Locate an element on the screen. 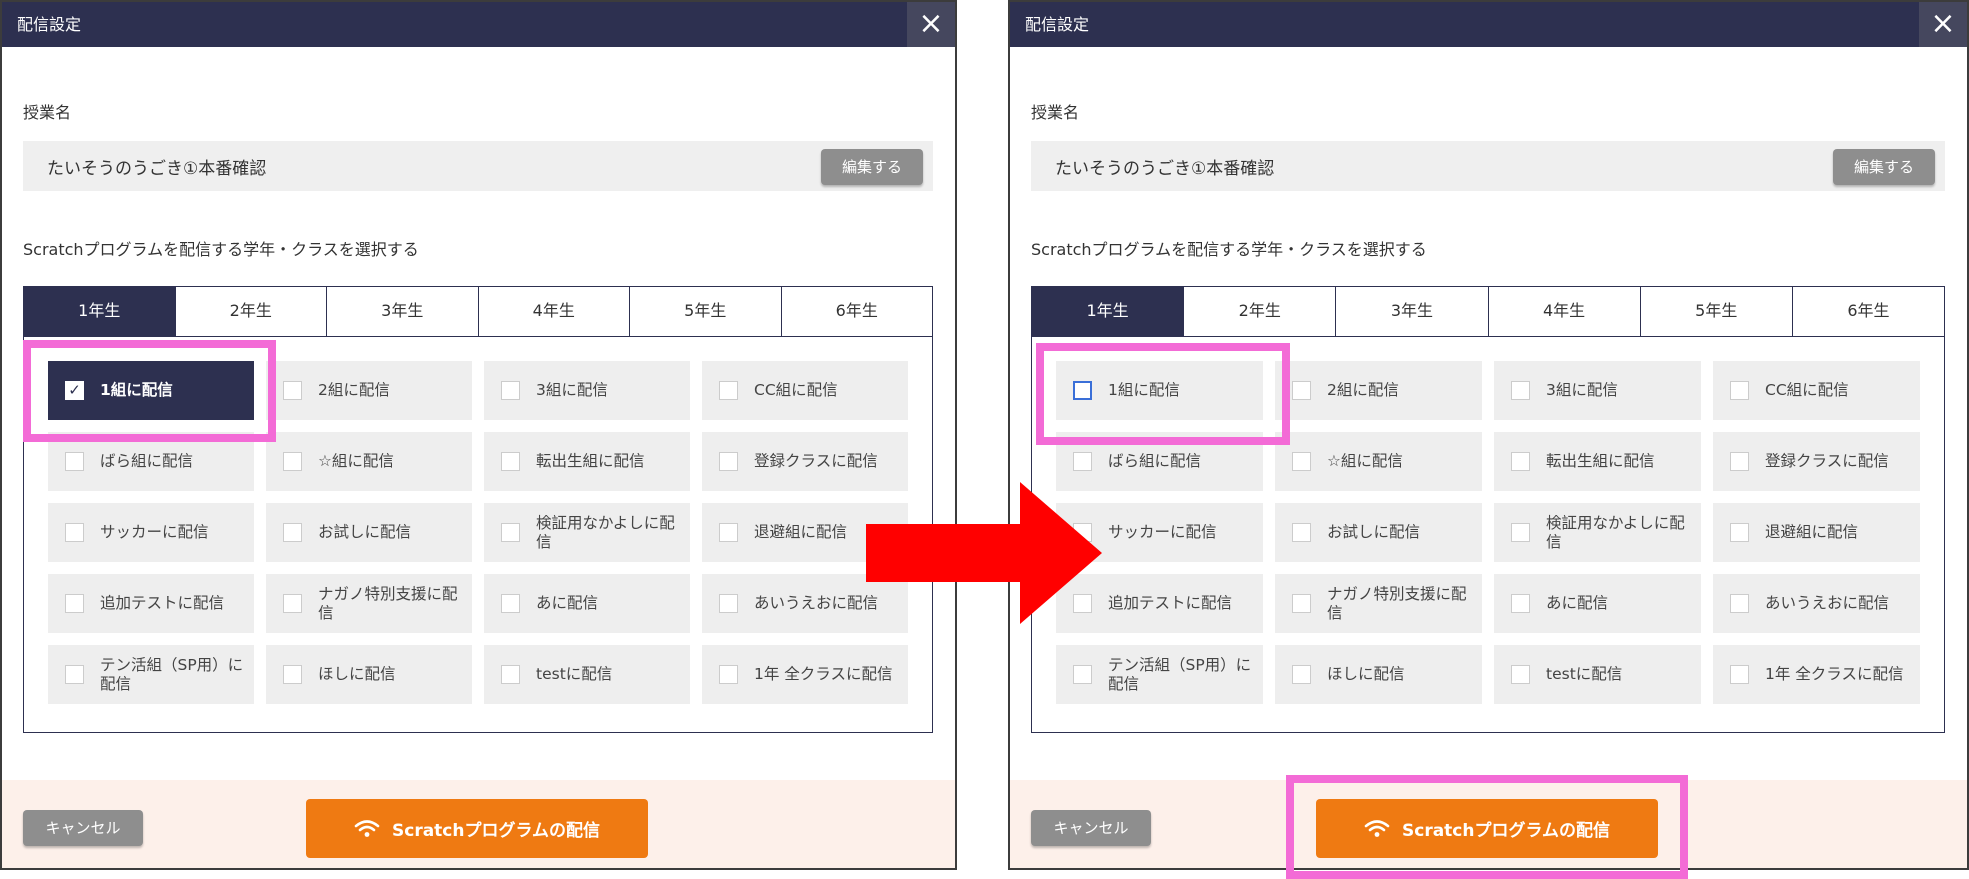 This screenshot has height=879, width=1969. class-checkbox-label: ナガノ特別支援に配信 is located at coordinates (388, 603).